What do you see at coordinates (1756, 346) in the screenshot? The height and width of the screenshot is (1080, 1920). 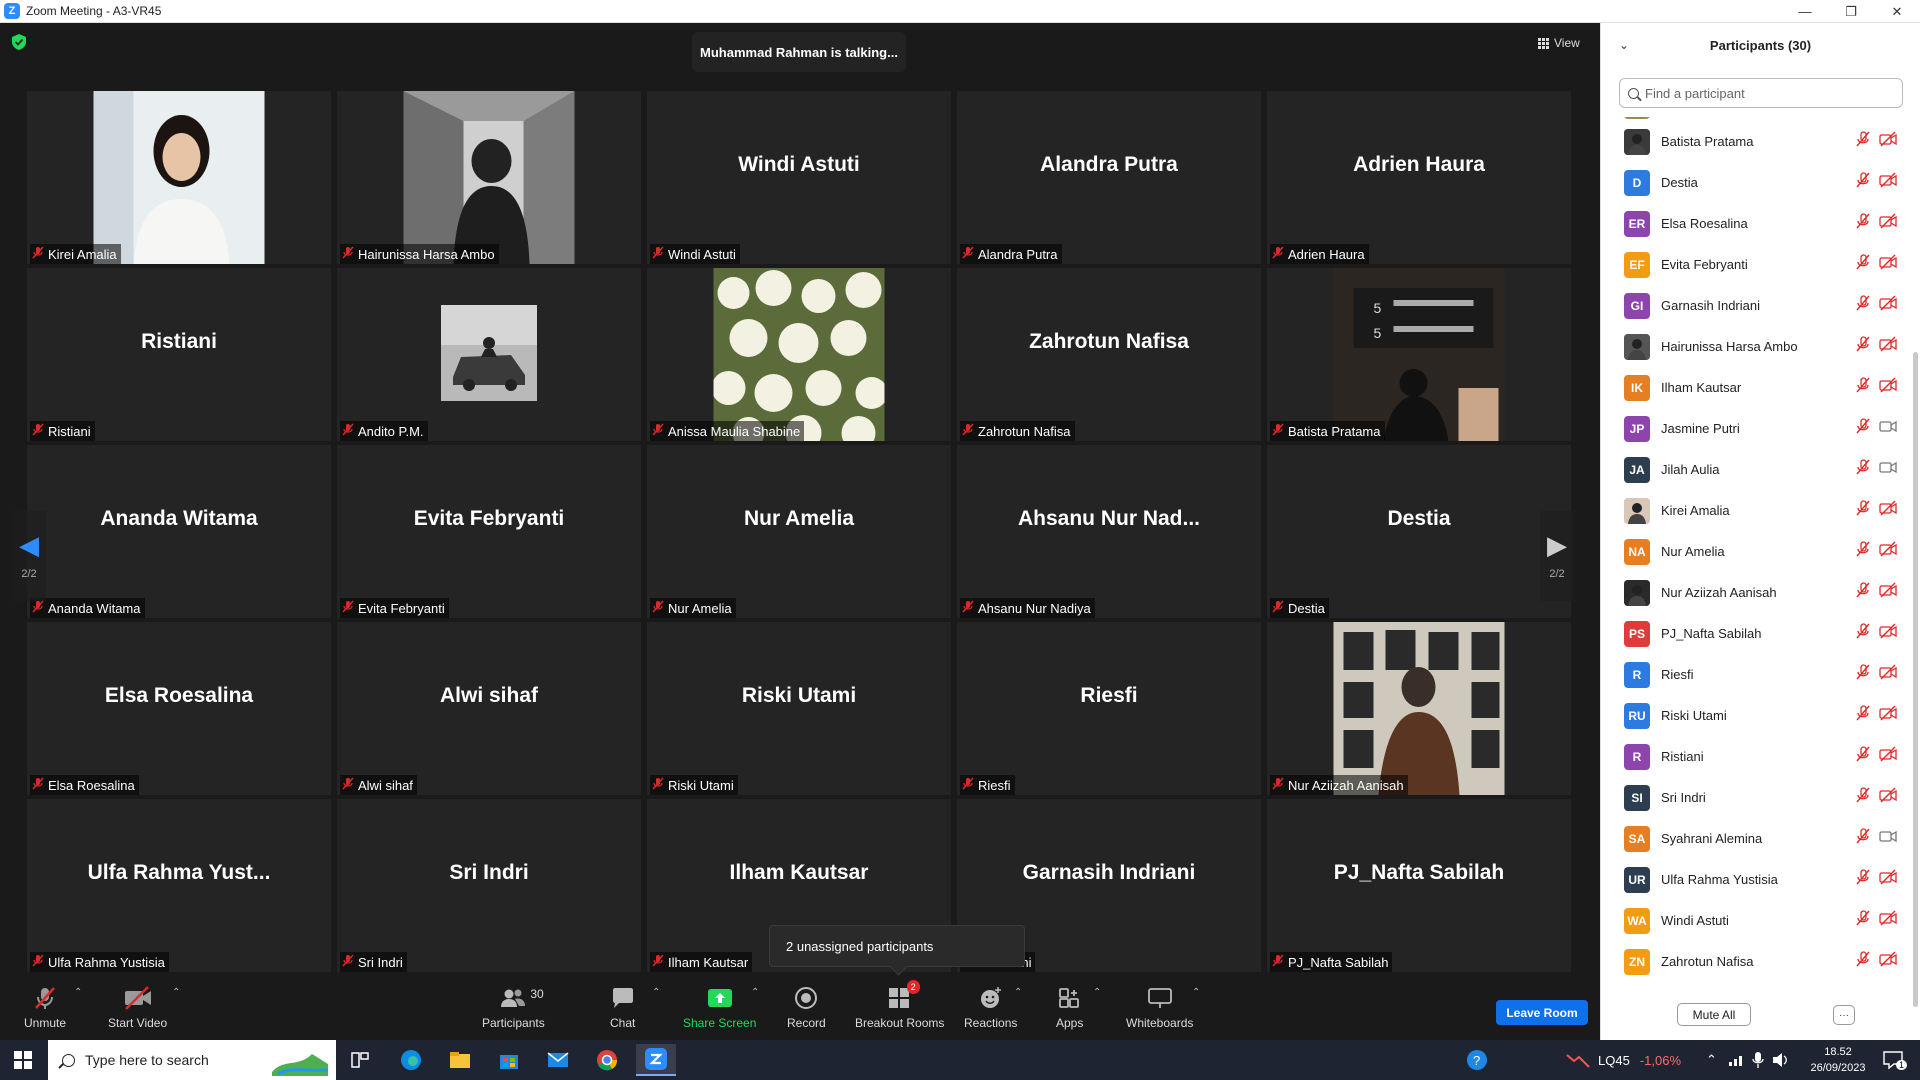 I see `participant-row: Hairunissa Harsa Ambo` at bounding box center [1756, 346].